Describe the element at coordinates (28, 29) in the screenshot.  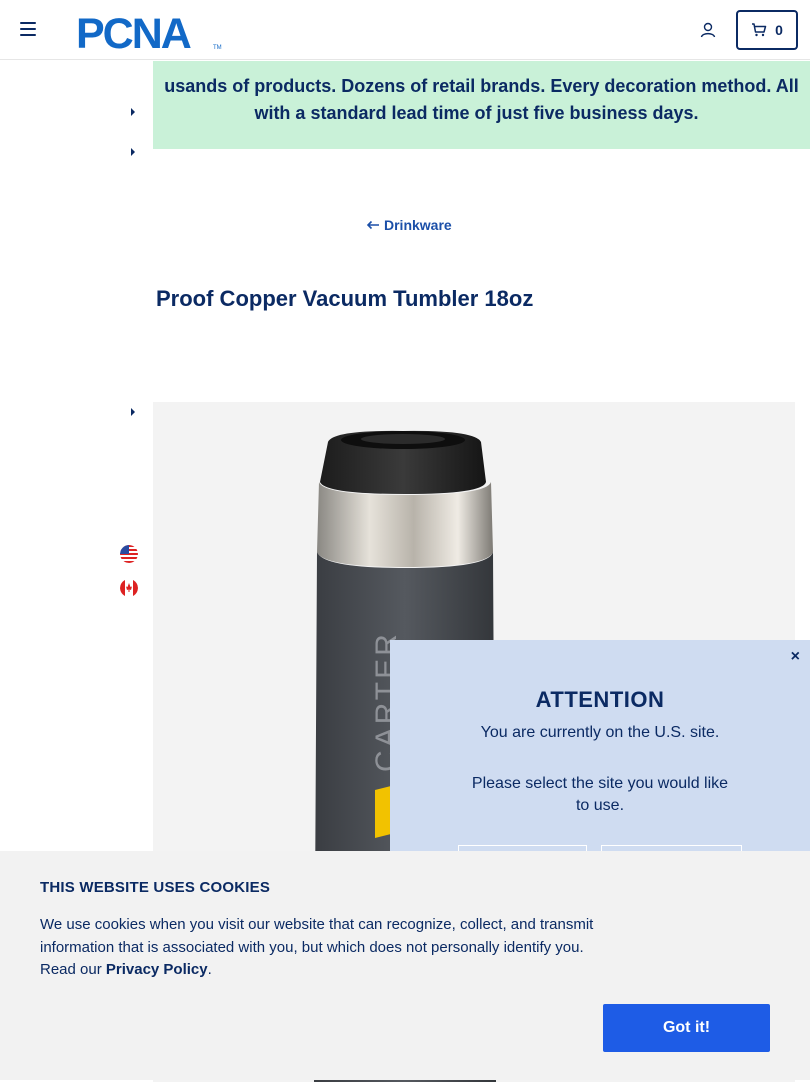
I see `hamburger-menu-icon` at that location.